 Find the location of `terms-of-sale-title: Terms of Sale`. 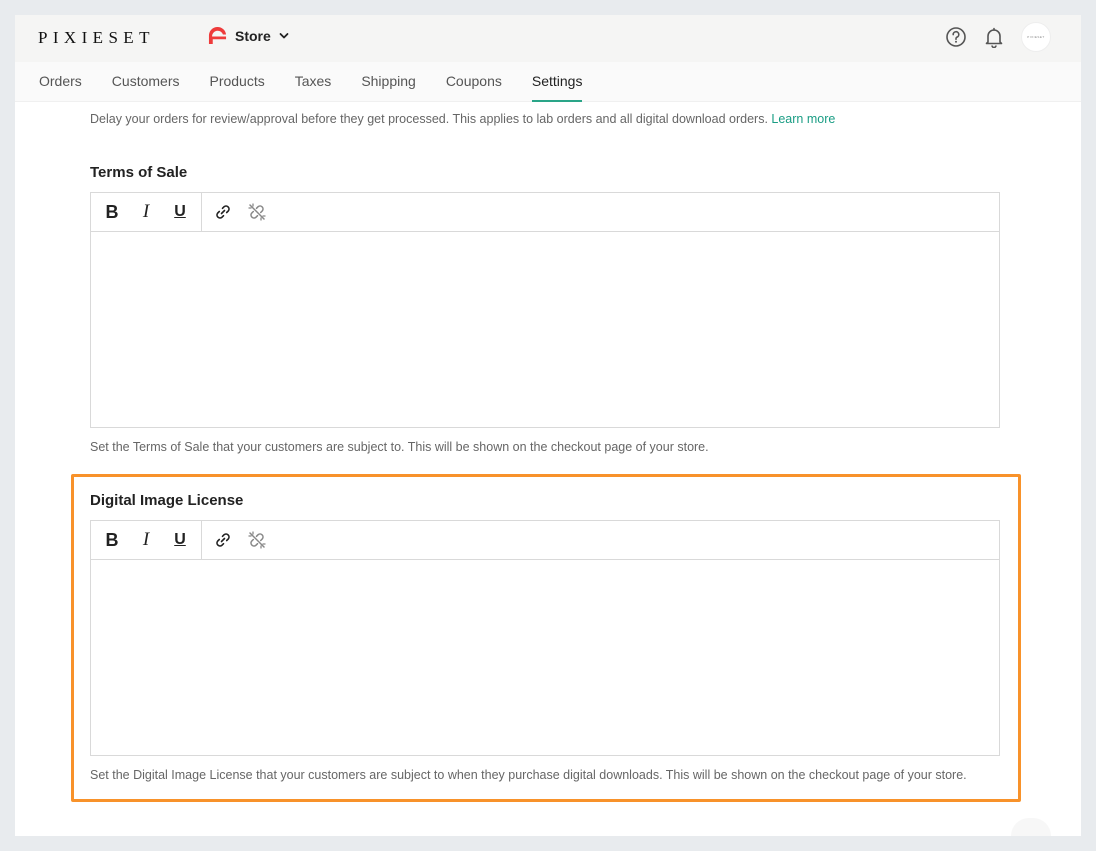

terms-of-sale-title: Terms of Sale is located at coordinates (139, 172).